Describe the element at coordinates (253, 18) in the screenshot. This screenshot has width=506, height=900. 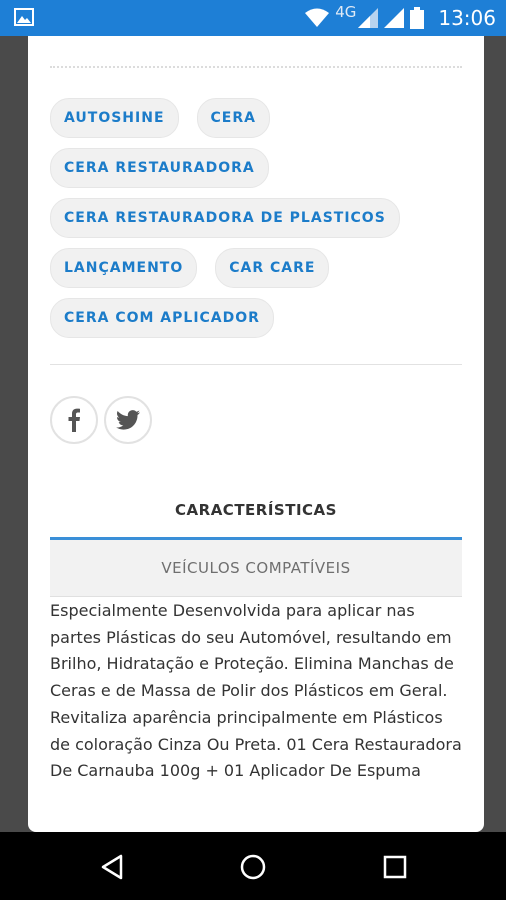
I see `status-bar: 4G 13:06` at that location.